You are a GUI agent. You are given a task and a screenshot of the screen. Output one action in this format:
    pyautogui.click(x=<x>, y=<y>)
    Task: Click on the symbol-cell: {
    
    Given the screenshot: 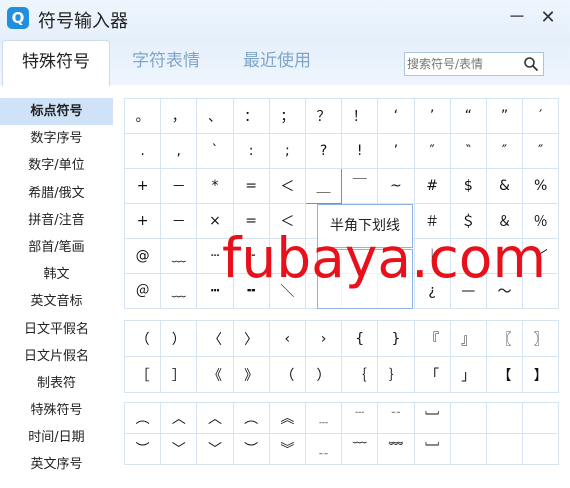 What is the action you would take?
    pyautogui.click(x=360, y=338)
    